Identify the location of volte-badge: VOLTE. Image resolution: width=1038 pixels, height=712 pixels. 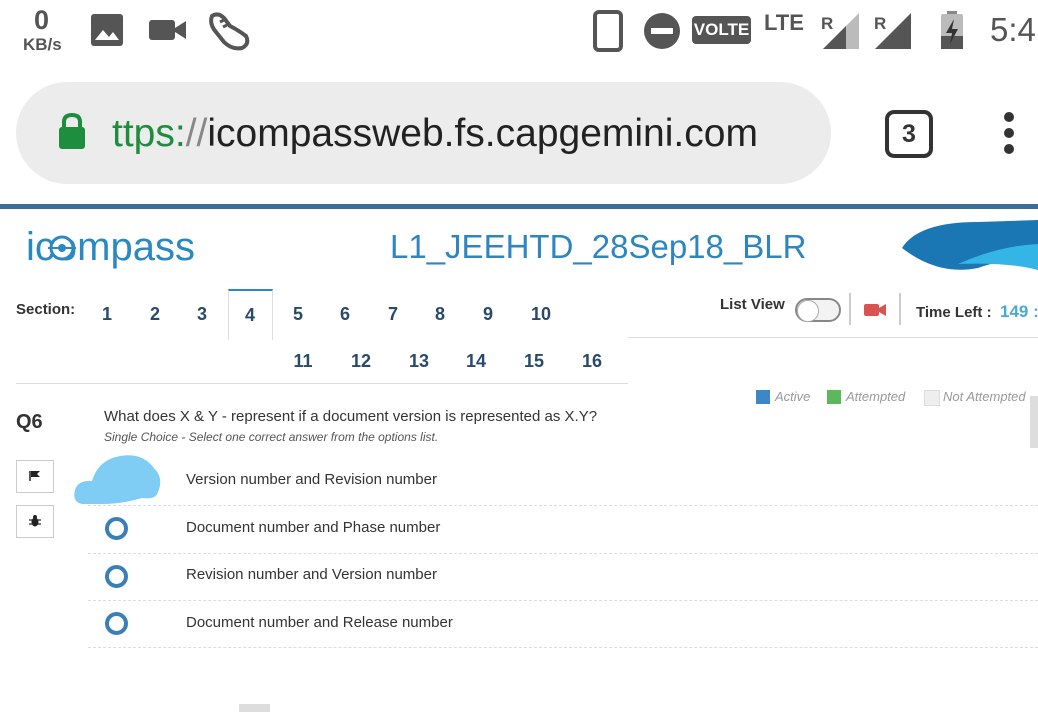
(721, 30).